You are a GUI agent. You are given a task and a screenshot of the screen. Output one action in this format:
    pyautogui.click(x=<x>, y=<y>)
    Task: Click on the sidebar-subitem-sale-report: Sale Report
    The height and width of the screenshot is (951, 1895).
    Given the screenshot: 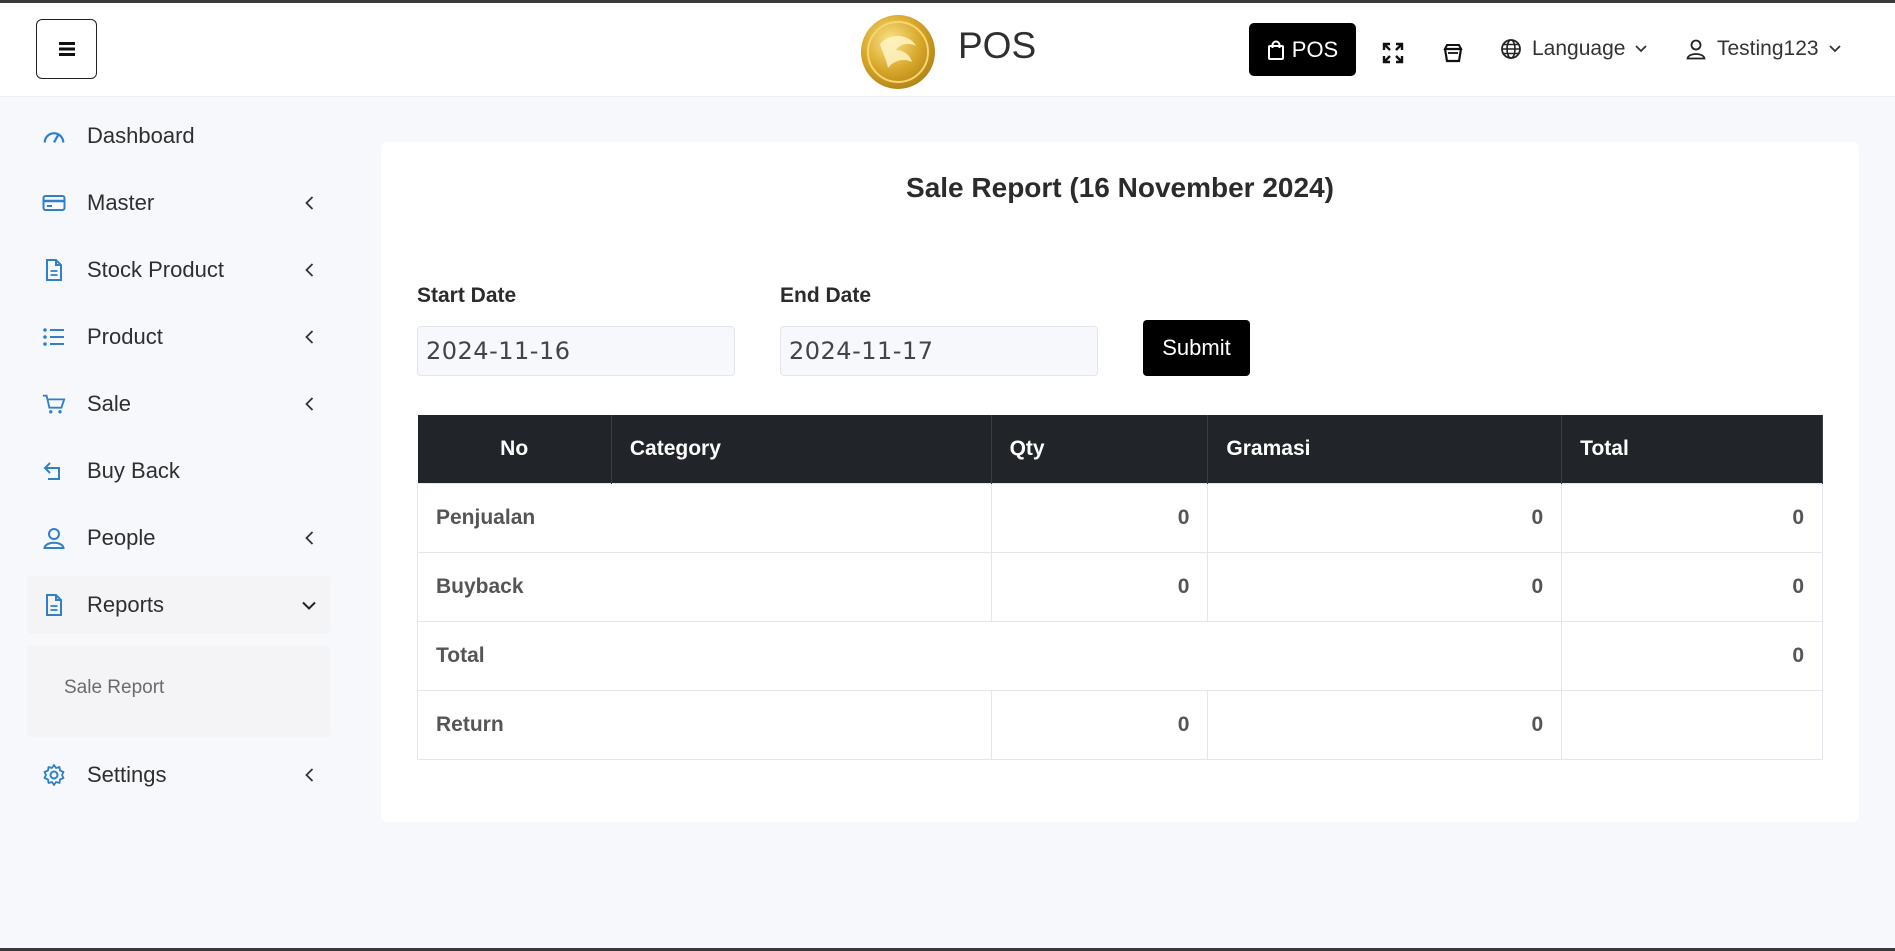 What is the action you would take?
    pyautogui.click(x=114, y=688)
    